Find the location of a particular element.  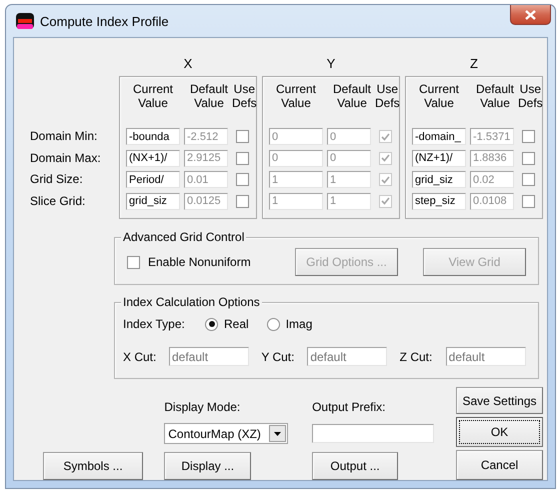

nonuniform-checkbox is located at coordinates (133, 262).